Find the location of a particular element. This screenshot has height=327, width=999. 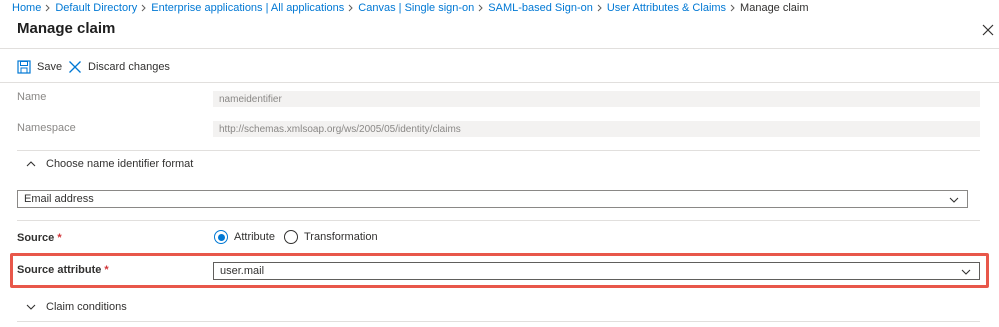

name-identifier-format-select: Email address is located at coordinates (492, 199).